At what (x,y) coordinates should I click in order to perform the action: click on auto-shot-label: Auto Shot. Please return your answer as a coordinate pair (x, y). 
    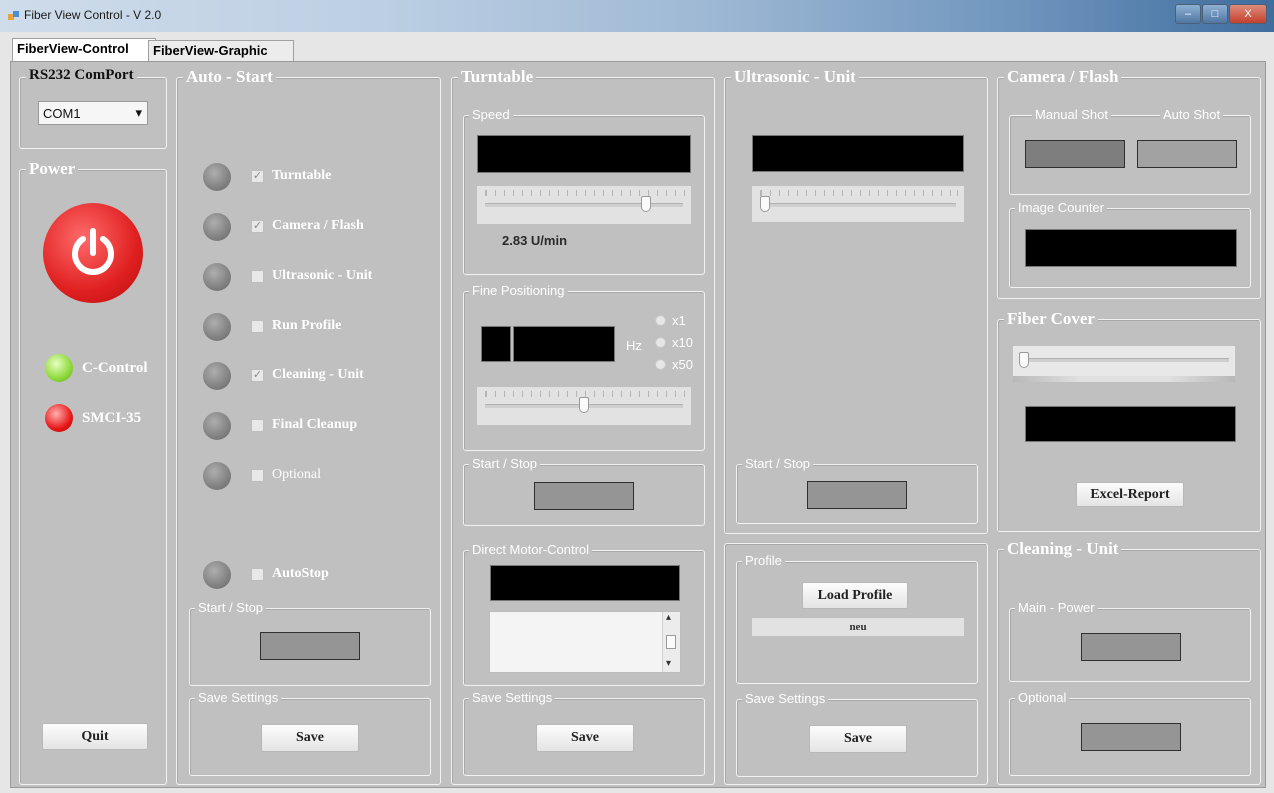
    Looking at the image, I should click on (1192, 114).